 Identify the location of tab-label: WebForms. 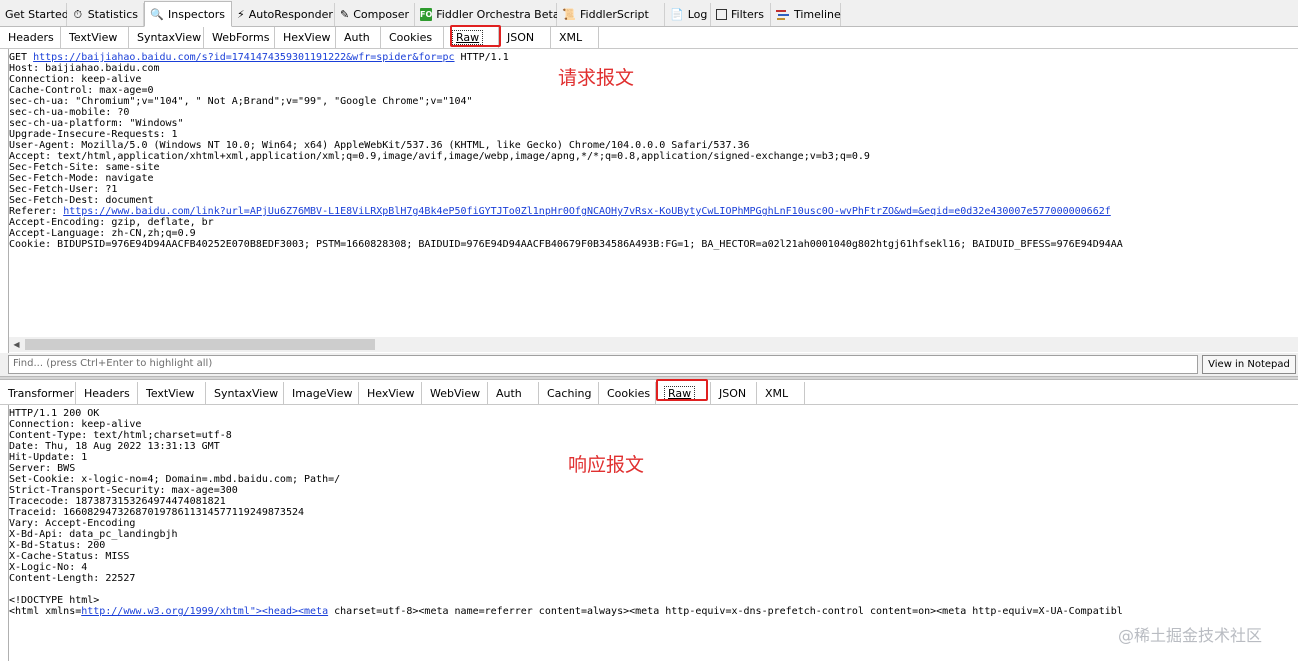
(241, 37).